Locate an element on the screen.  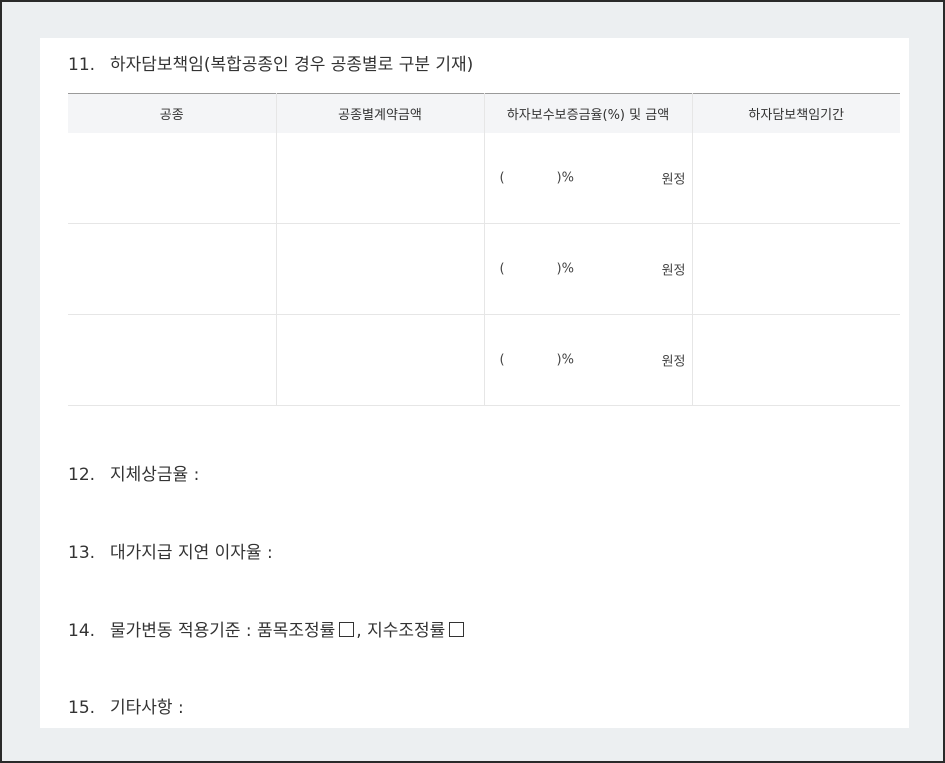
item-adjustment-checkbox-icon is located at coordinates (347, 629).